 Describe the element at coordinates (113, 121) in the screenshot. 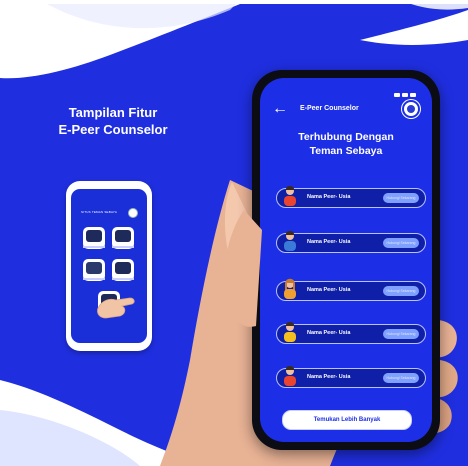

I see `feature-title: Tampilan Fitur E-Peer Counselor` at that location.